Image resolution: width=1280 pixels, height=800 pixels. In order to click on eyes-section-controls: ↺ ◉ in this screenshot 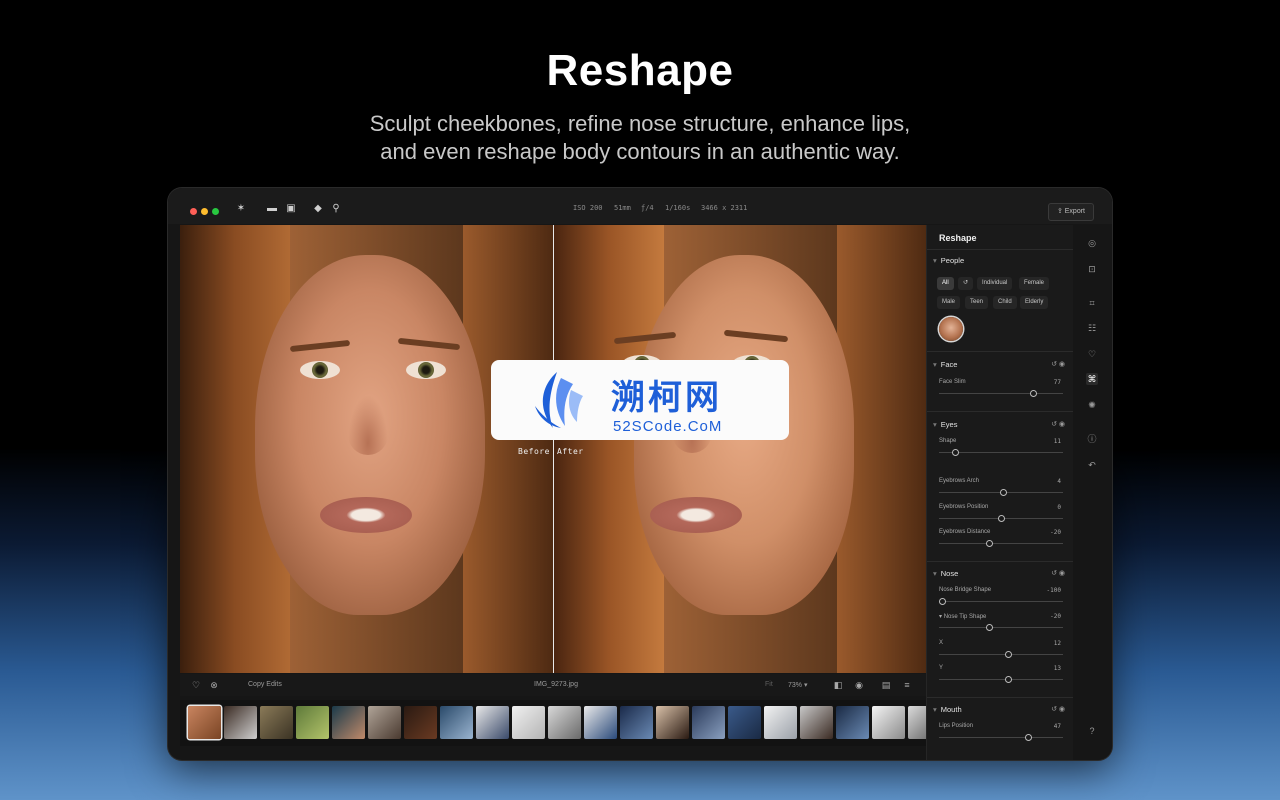, I will do `click(1058, 424)`.